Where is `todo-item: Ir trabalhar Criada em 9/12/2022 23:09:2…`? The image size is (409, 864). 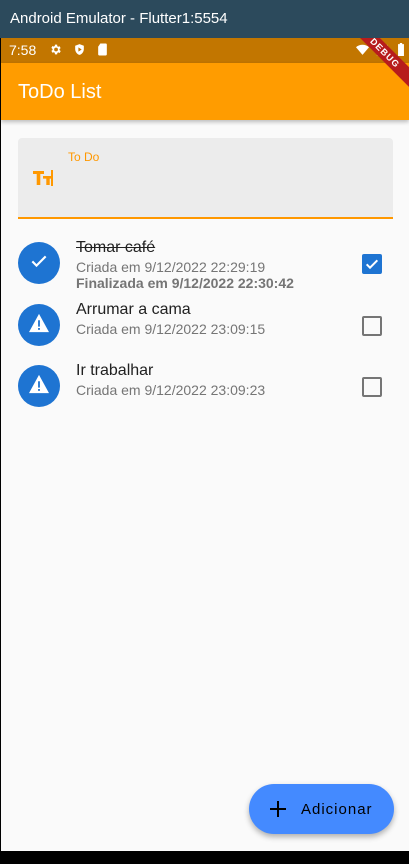 todo-item: Ir trabalhar Criada em 9/12/2022 23:09:2… is located at coordinates (205, 388).